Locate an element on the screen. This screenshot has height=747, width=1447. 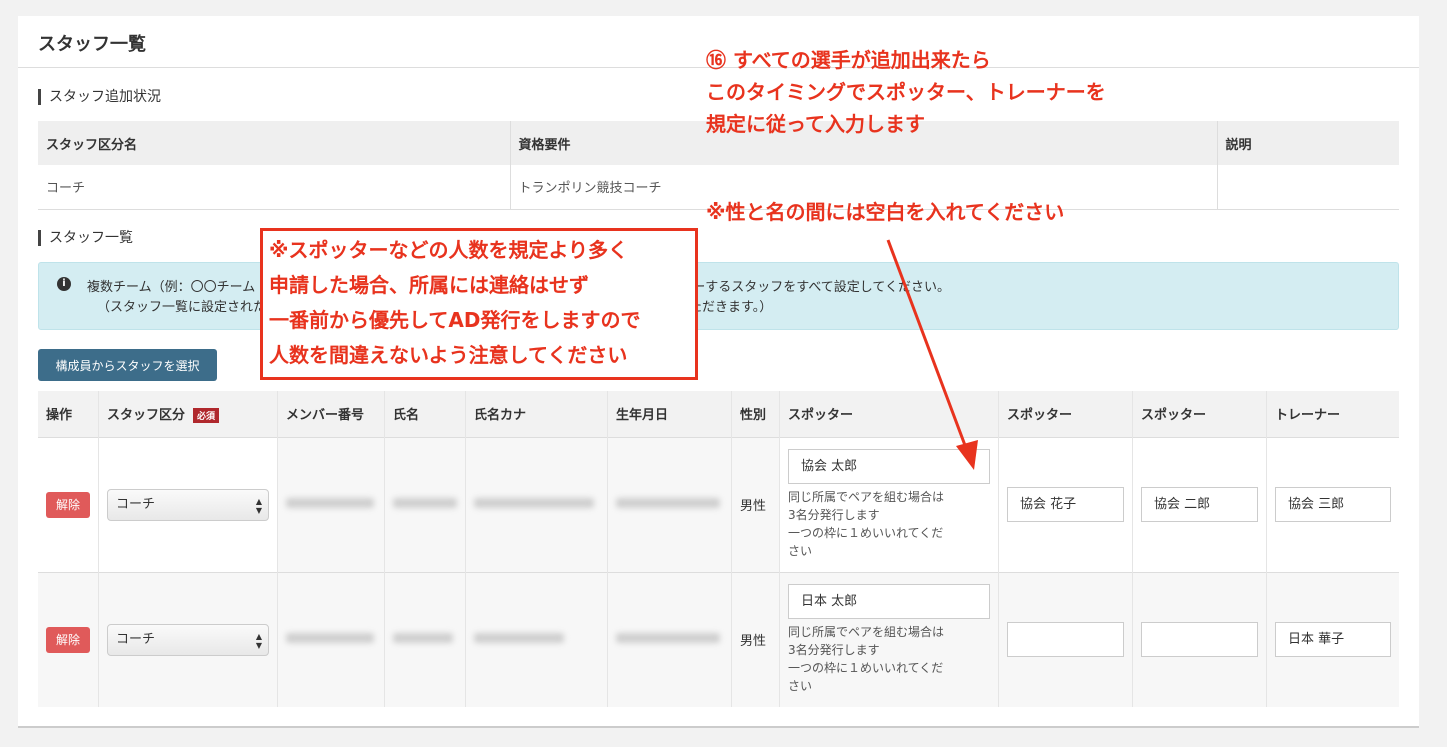
arrow-head-icon is located at coordinates (967, 455).